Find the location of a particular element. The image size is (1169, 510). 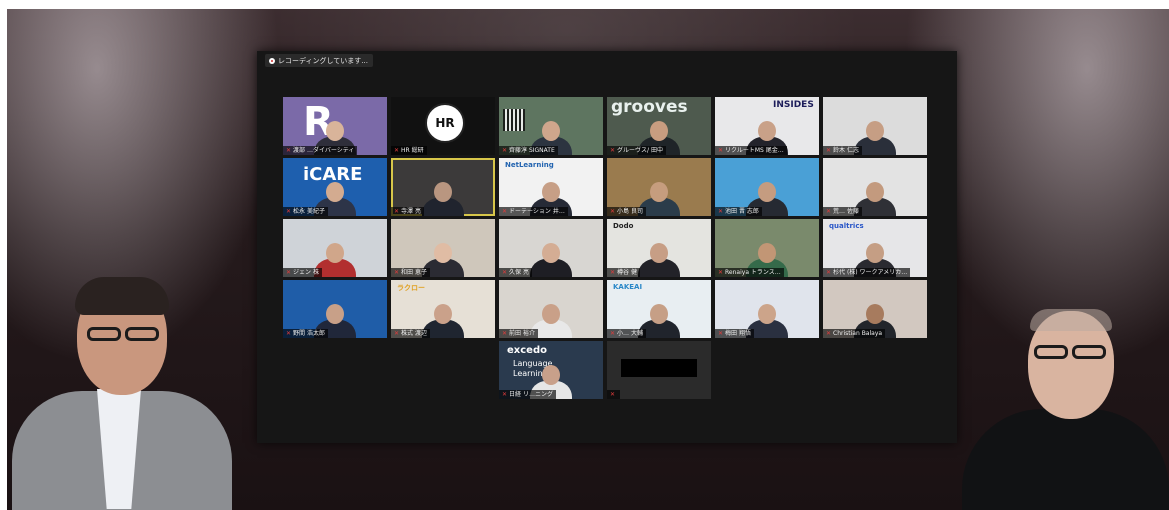

participant-name: 松永 美紀子 is located at coordinates (309, 211).